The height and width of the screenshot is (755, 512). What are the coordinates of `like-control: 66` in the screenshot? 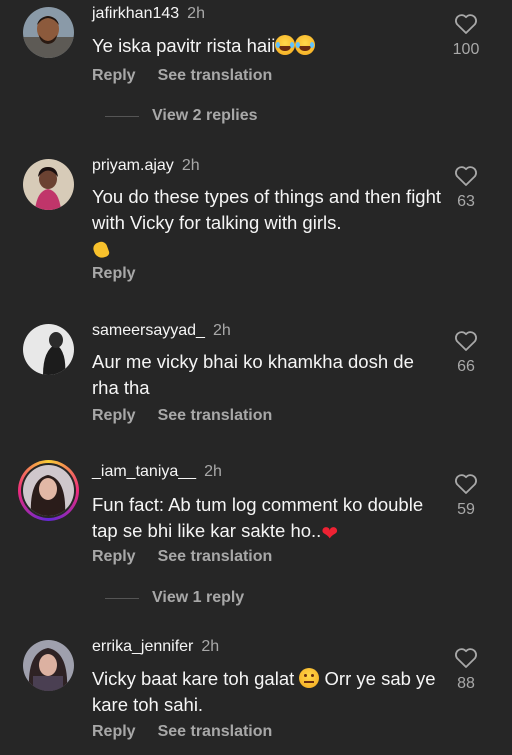 It's located at (466, 353).